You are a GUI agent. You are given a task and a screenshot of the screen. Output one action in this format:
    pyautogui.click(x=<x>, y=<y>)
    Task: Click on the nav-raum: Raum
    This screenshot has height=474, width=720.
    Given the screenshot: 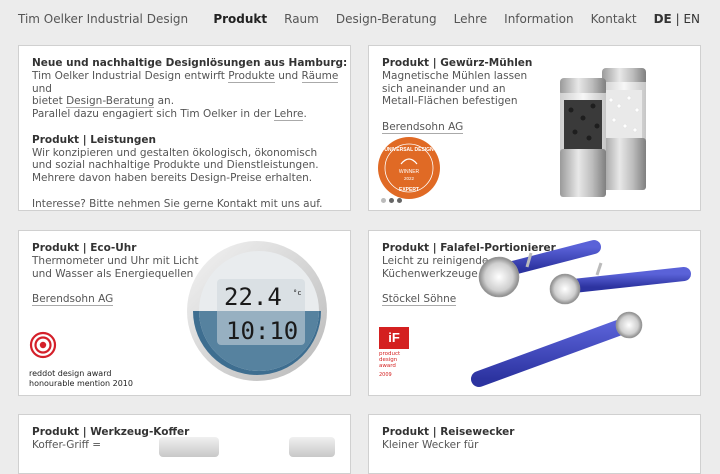 What is the action you would take?
    pyautogui.click(x=301, y=19)
    